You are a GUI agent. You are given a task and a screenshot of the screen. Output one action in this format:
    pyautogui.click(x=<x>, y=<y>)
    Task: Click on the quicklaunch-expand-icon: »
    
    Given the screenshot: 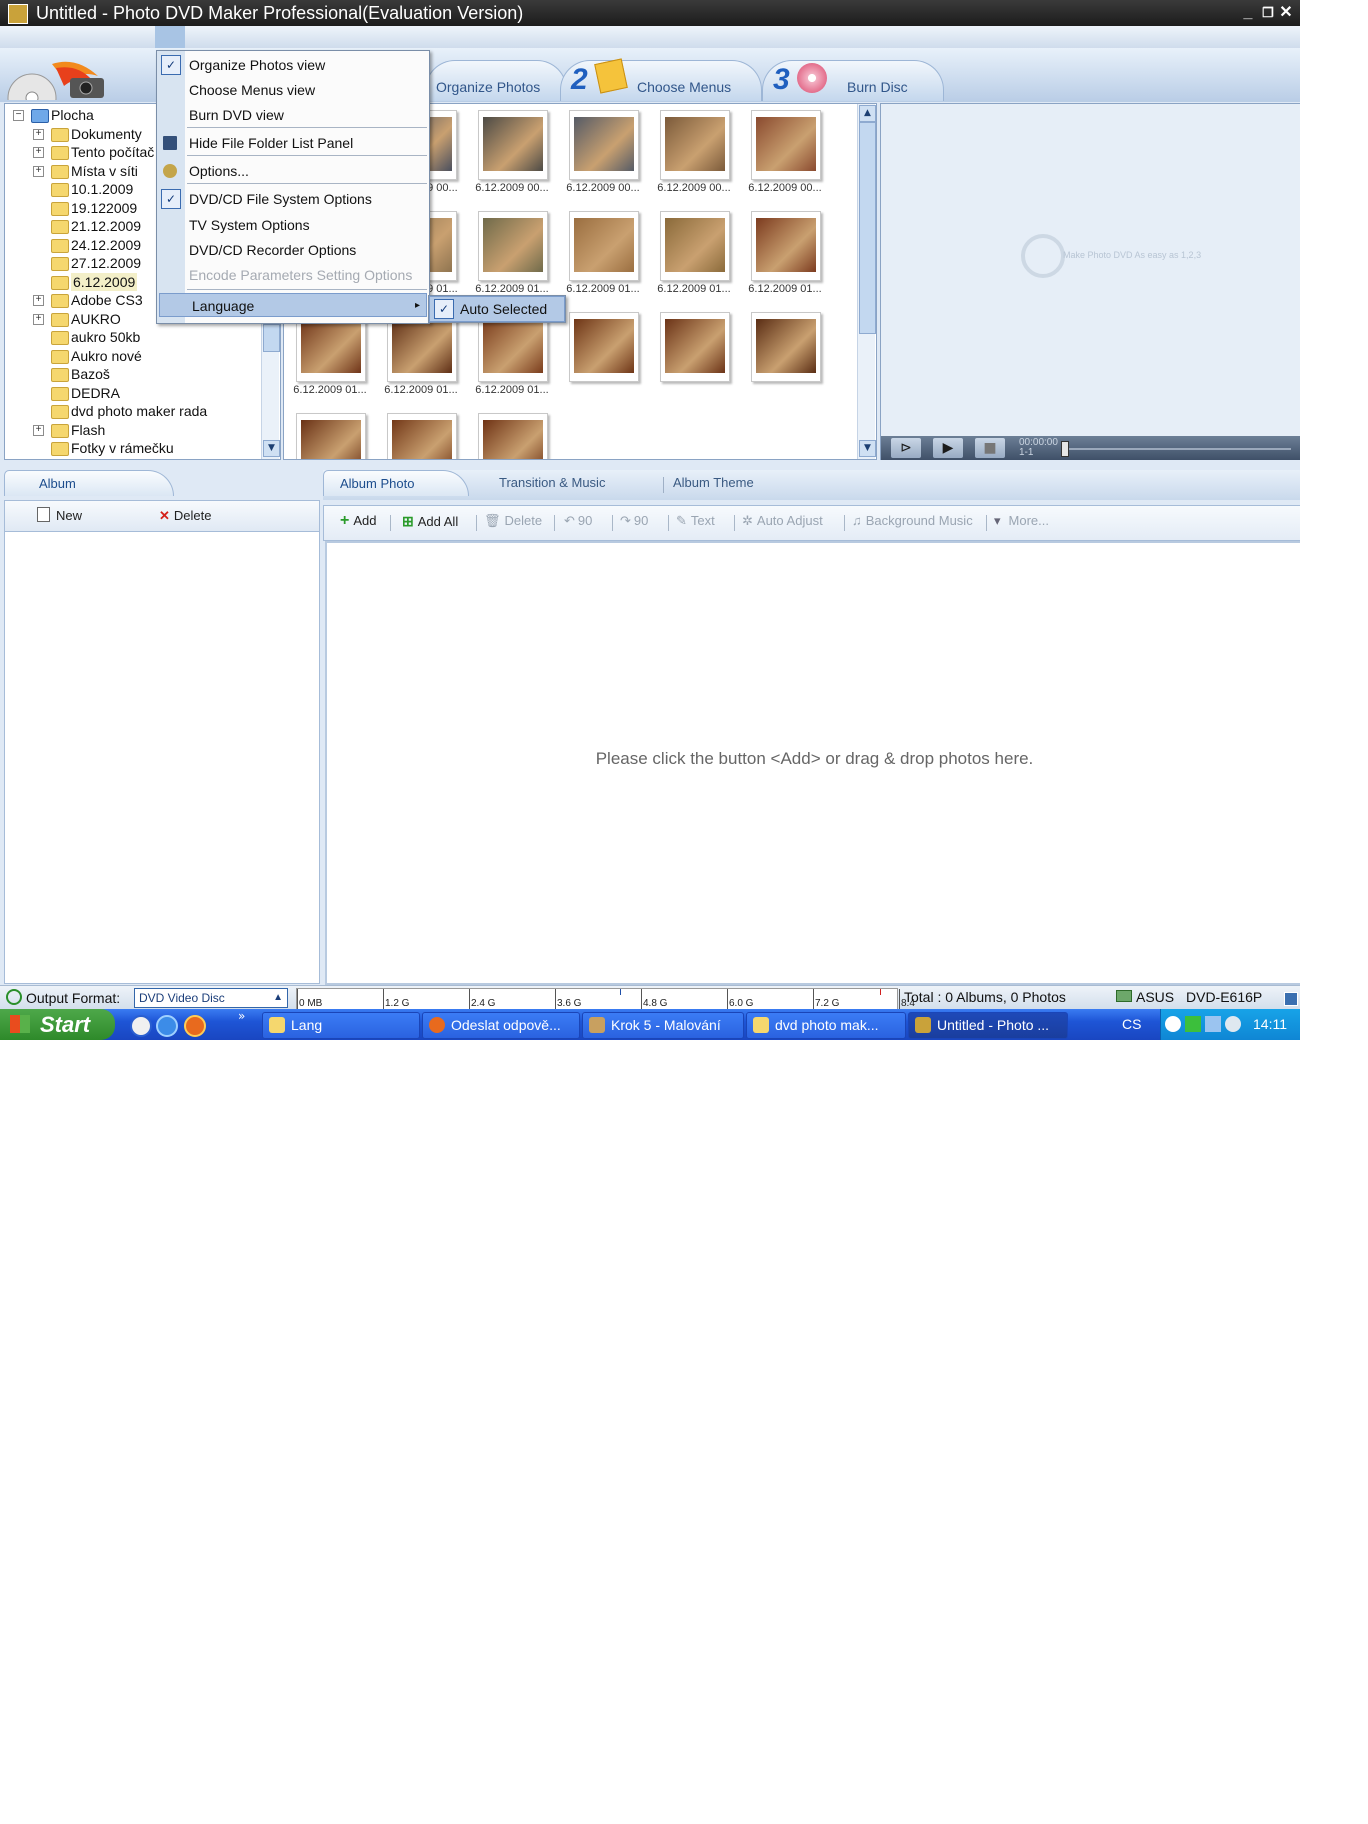 What is the action you would take?
    pyautogui.click(x=241, y=1016)
    